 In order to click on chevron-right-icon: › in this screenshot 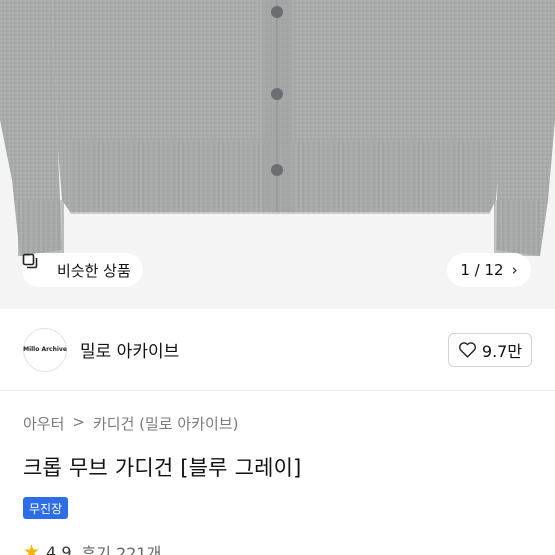, I will do `click(514, 270)`.